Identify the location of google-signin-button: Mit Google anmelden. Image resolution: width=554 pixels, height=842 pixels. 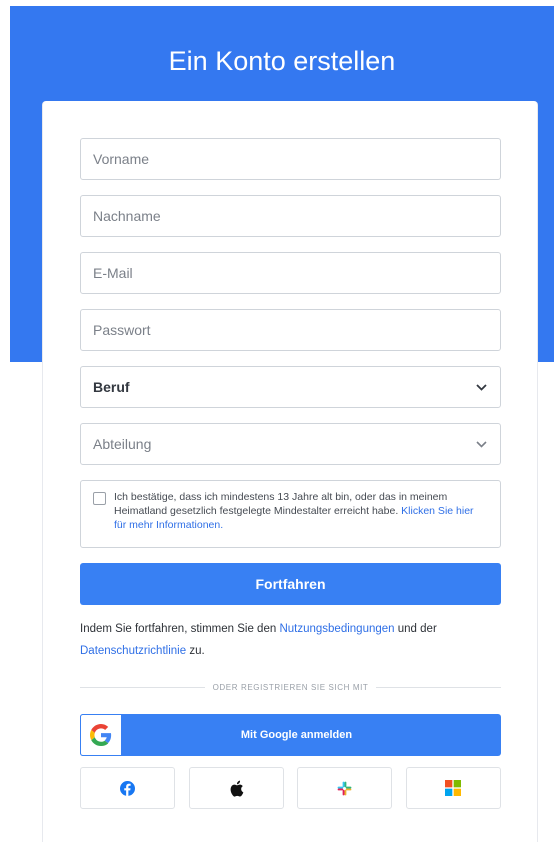
(290, 735).